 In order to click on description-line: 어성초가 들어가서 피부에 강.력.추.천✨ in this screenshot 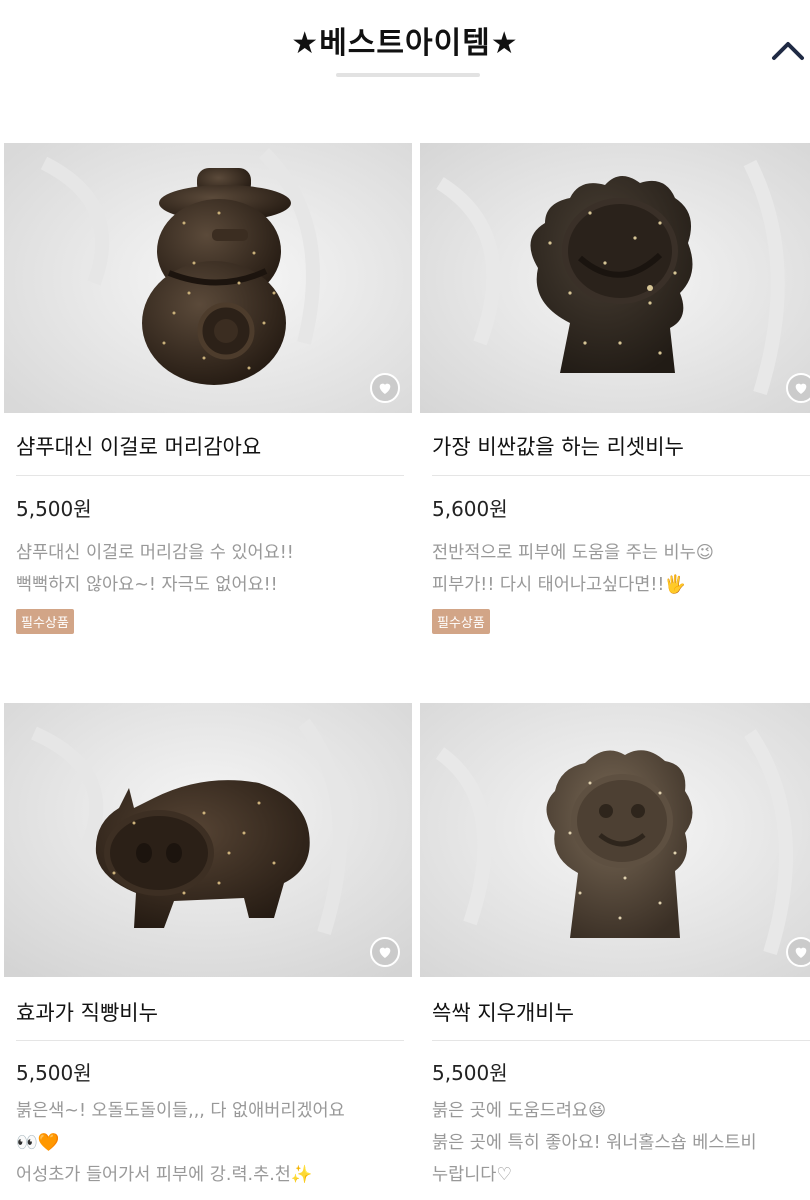, I will do `click(164, 1175)`.